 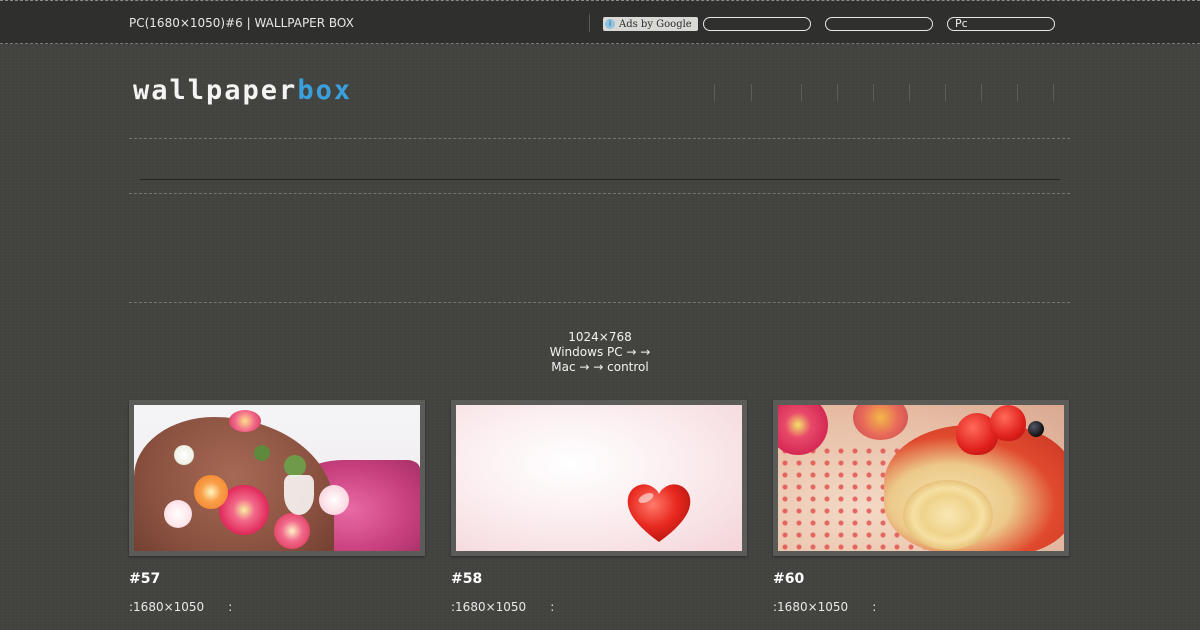 I want to click on instructions-line-3: Mac → → control, so click(x=600, y=367).